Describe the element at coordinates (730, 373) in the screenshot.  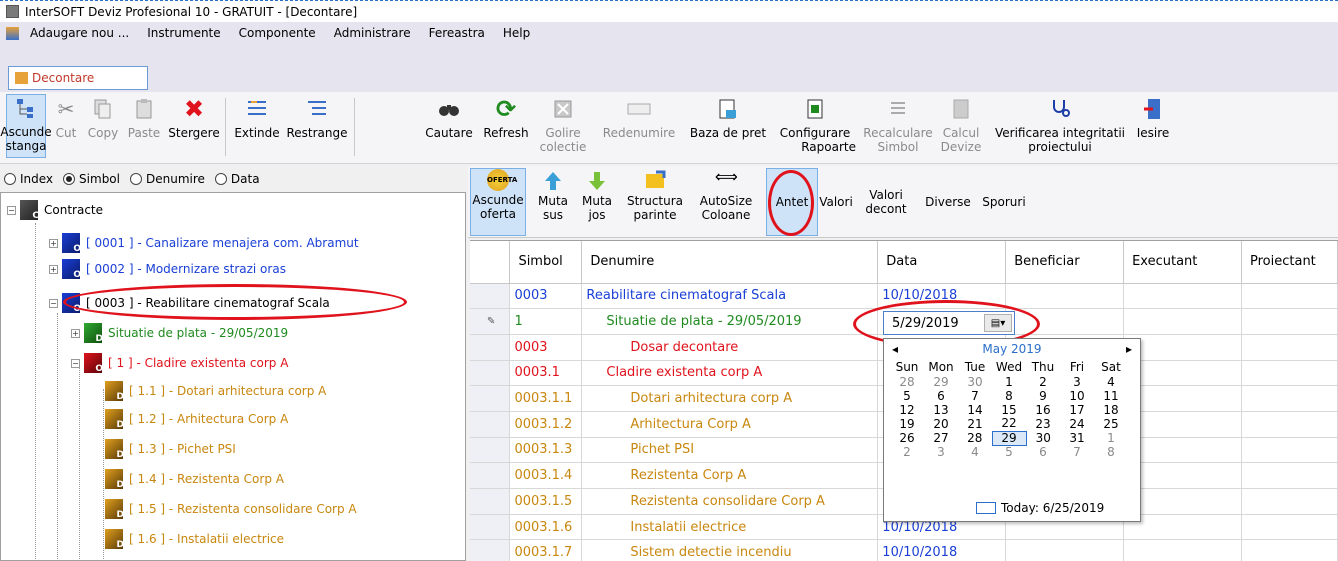
I see `cell-denumire: Cladire existenta corp A` at that location.